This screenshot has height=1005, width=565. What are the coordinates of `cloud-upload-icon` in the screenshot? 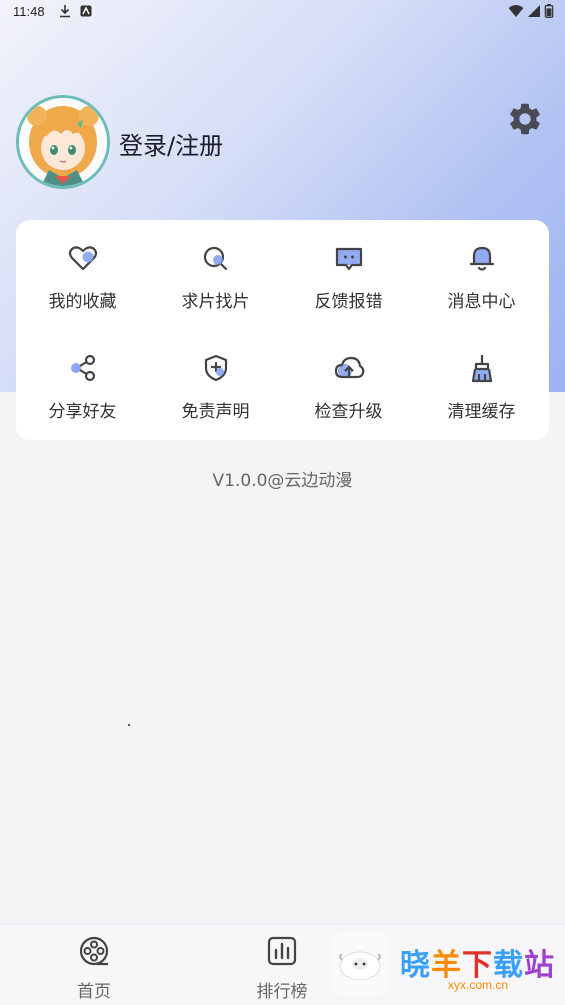 It's located at (349, 367).